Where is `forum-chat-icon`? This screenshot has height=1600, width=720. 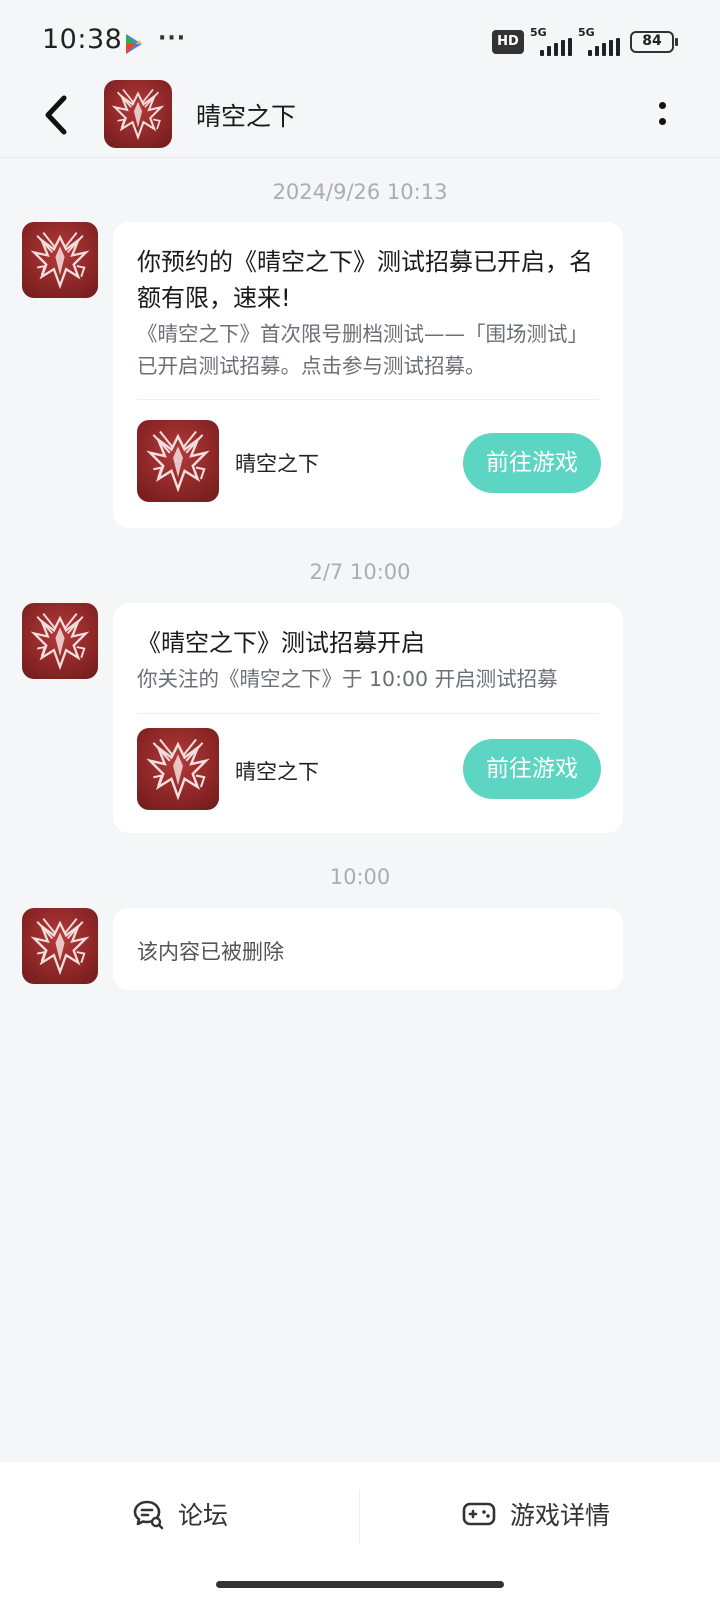
forum-chat-icon is located at coordinates (148, 1515).